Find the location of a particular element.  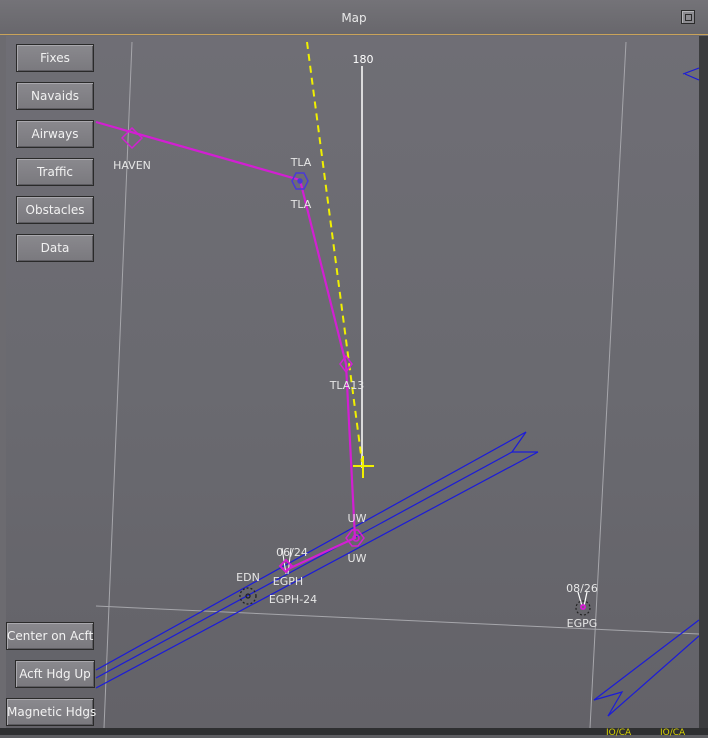

traffic-button: Traffic is located at coordinates (55, 172).